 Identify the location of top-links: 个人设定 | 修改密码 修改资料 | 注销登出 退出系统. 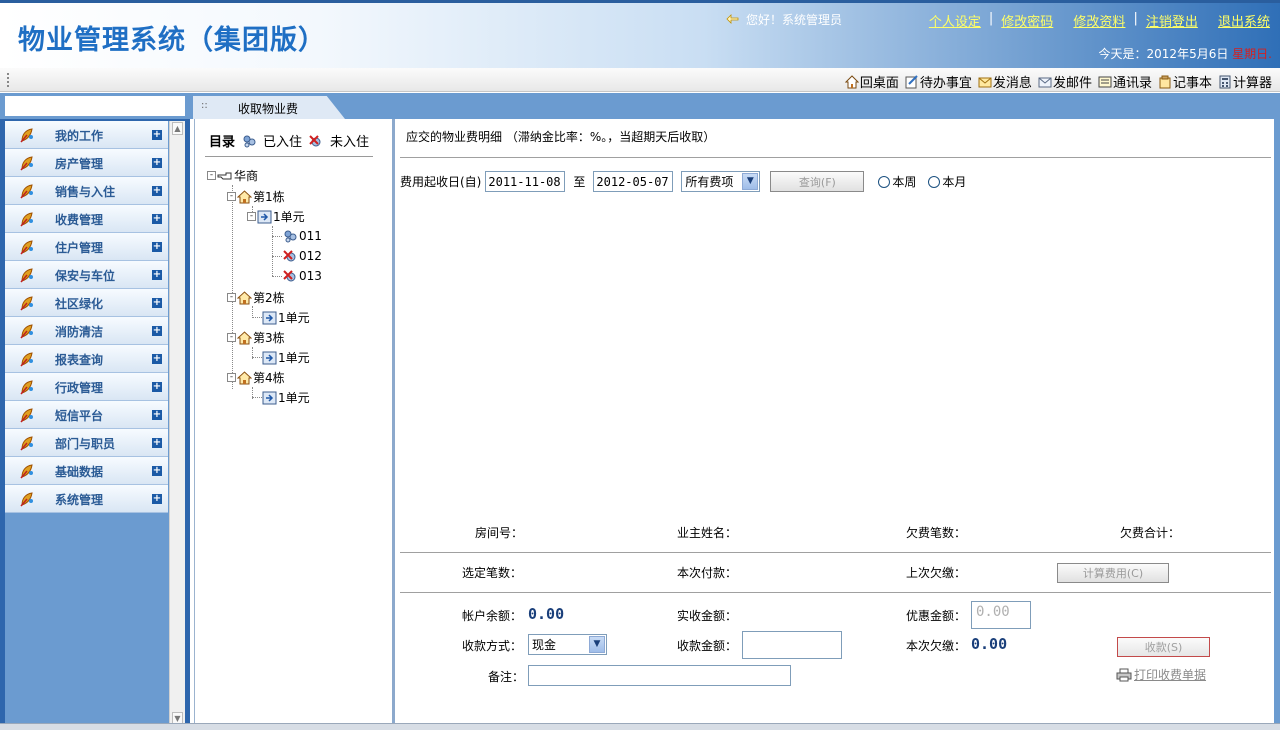
(1099, 20).